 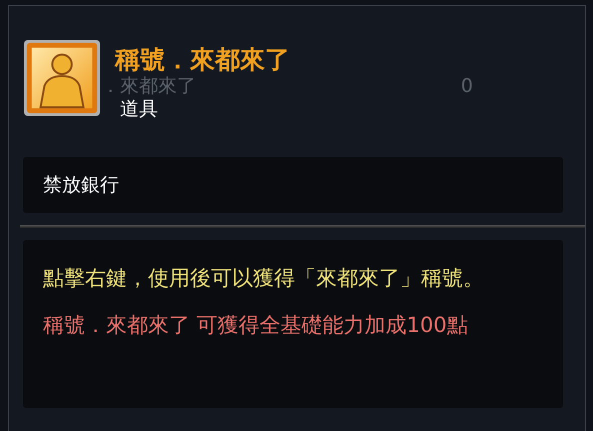 What do you see at coordinates (203, 60) in the screenshot?
I see `item-title: 稱號．來都來了` at bounding box center [203, 60].